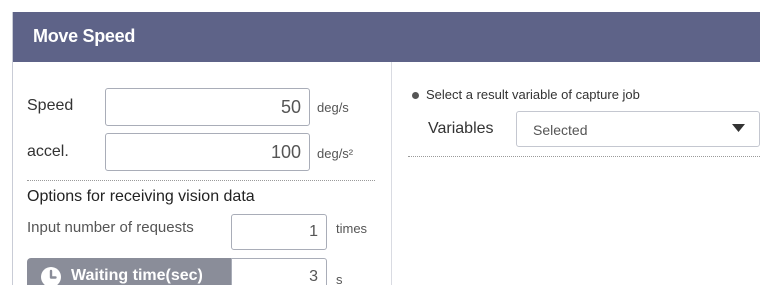  What do you see at coordinates (137, 275) in the screenshot?
I see `waiting-time-label: Waiting time(sec)` at bounding box center [137, 275].